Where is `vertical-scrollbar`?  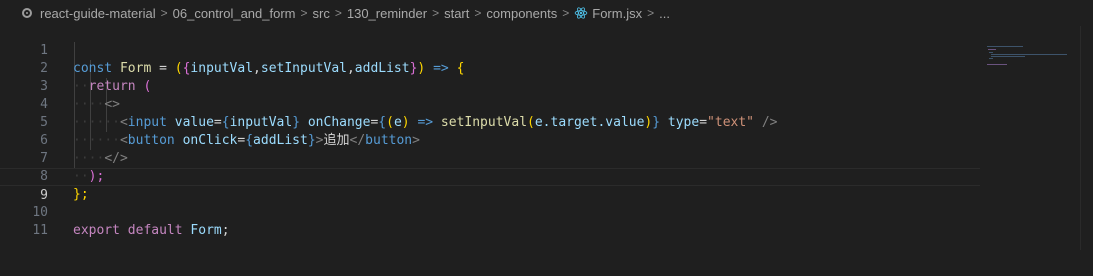
vertical-scrollbar is located at coordinates (1086, 138).